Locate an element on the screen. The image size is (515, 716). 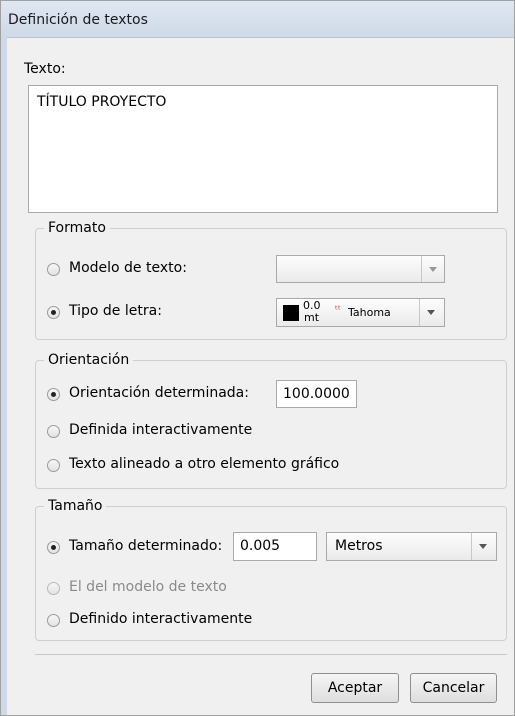
orientacion-legend: Orientación is located at coordinates (89, 360).